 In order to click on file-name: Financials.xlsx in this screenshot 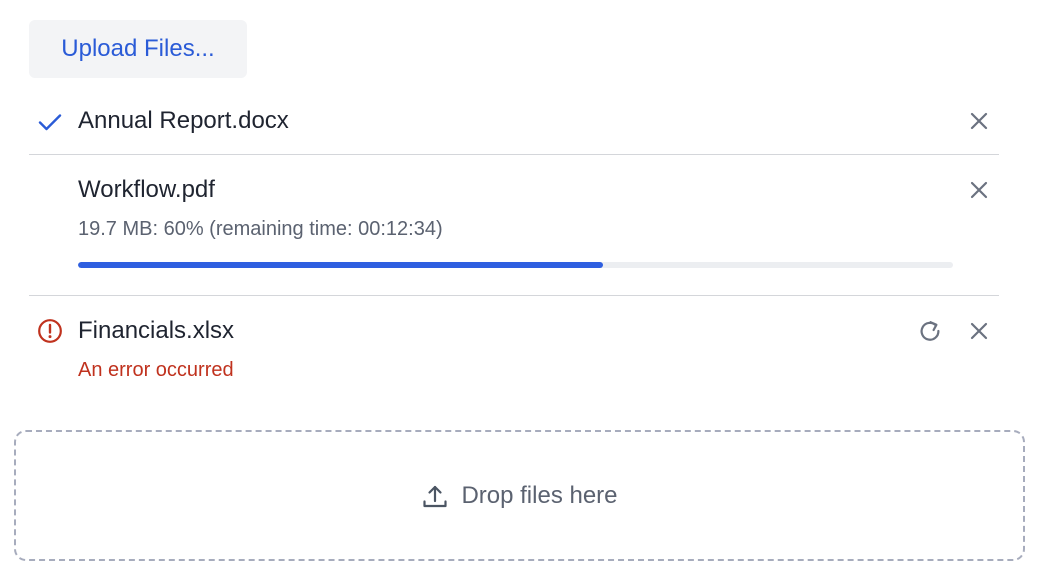, I will do `click(156, 330)`.